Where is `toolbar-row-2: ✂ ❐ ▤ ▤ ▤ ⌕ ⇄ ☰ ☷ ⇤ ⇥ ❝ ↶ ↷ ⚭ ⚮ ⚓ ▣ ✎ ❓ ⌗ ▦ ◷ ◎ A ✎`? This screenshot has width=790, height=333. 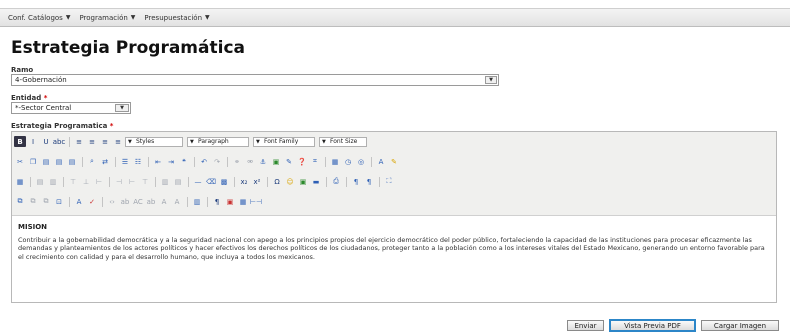
toolbar-row-2: ✂ ❐ ▤ ▤ ▤ ⌕ ⇄ ☰ ☷ ⇤ ⇥ ❝ ↶ ↷ ⚭ ⚮ ⚓ ▣ ✎ ❓ ⌗ ▦ ◷ ◎ A ✎ is located at coordinates (207, 161).